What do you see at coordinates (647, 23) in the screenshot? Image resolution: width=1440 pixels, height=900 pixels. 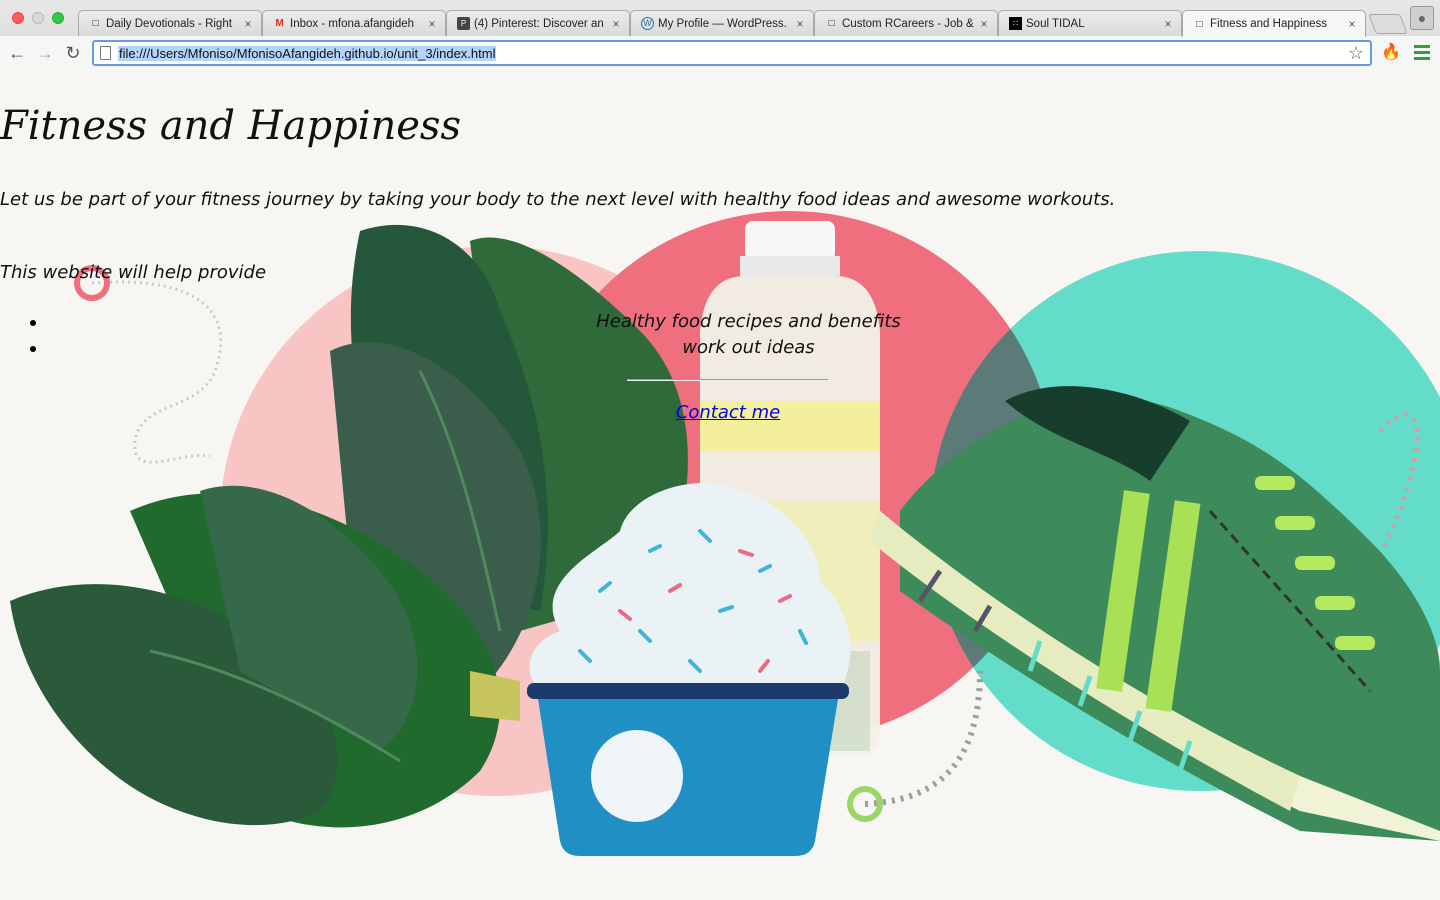 I see `wordpress-icon: W` at bounding box center [647, 23].